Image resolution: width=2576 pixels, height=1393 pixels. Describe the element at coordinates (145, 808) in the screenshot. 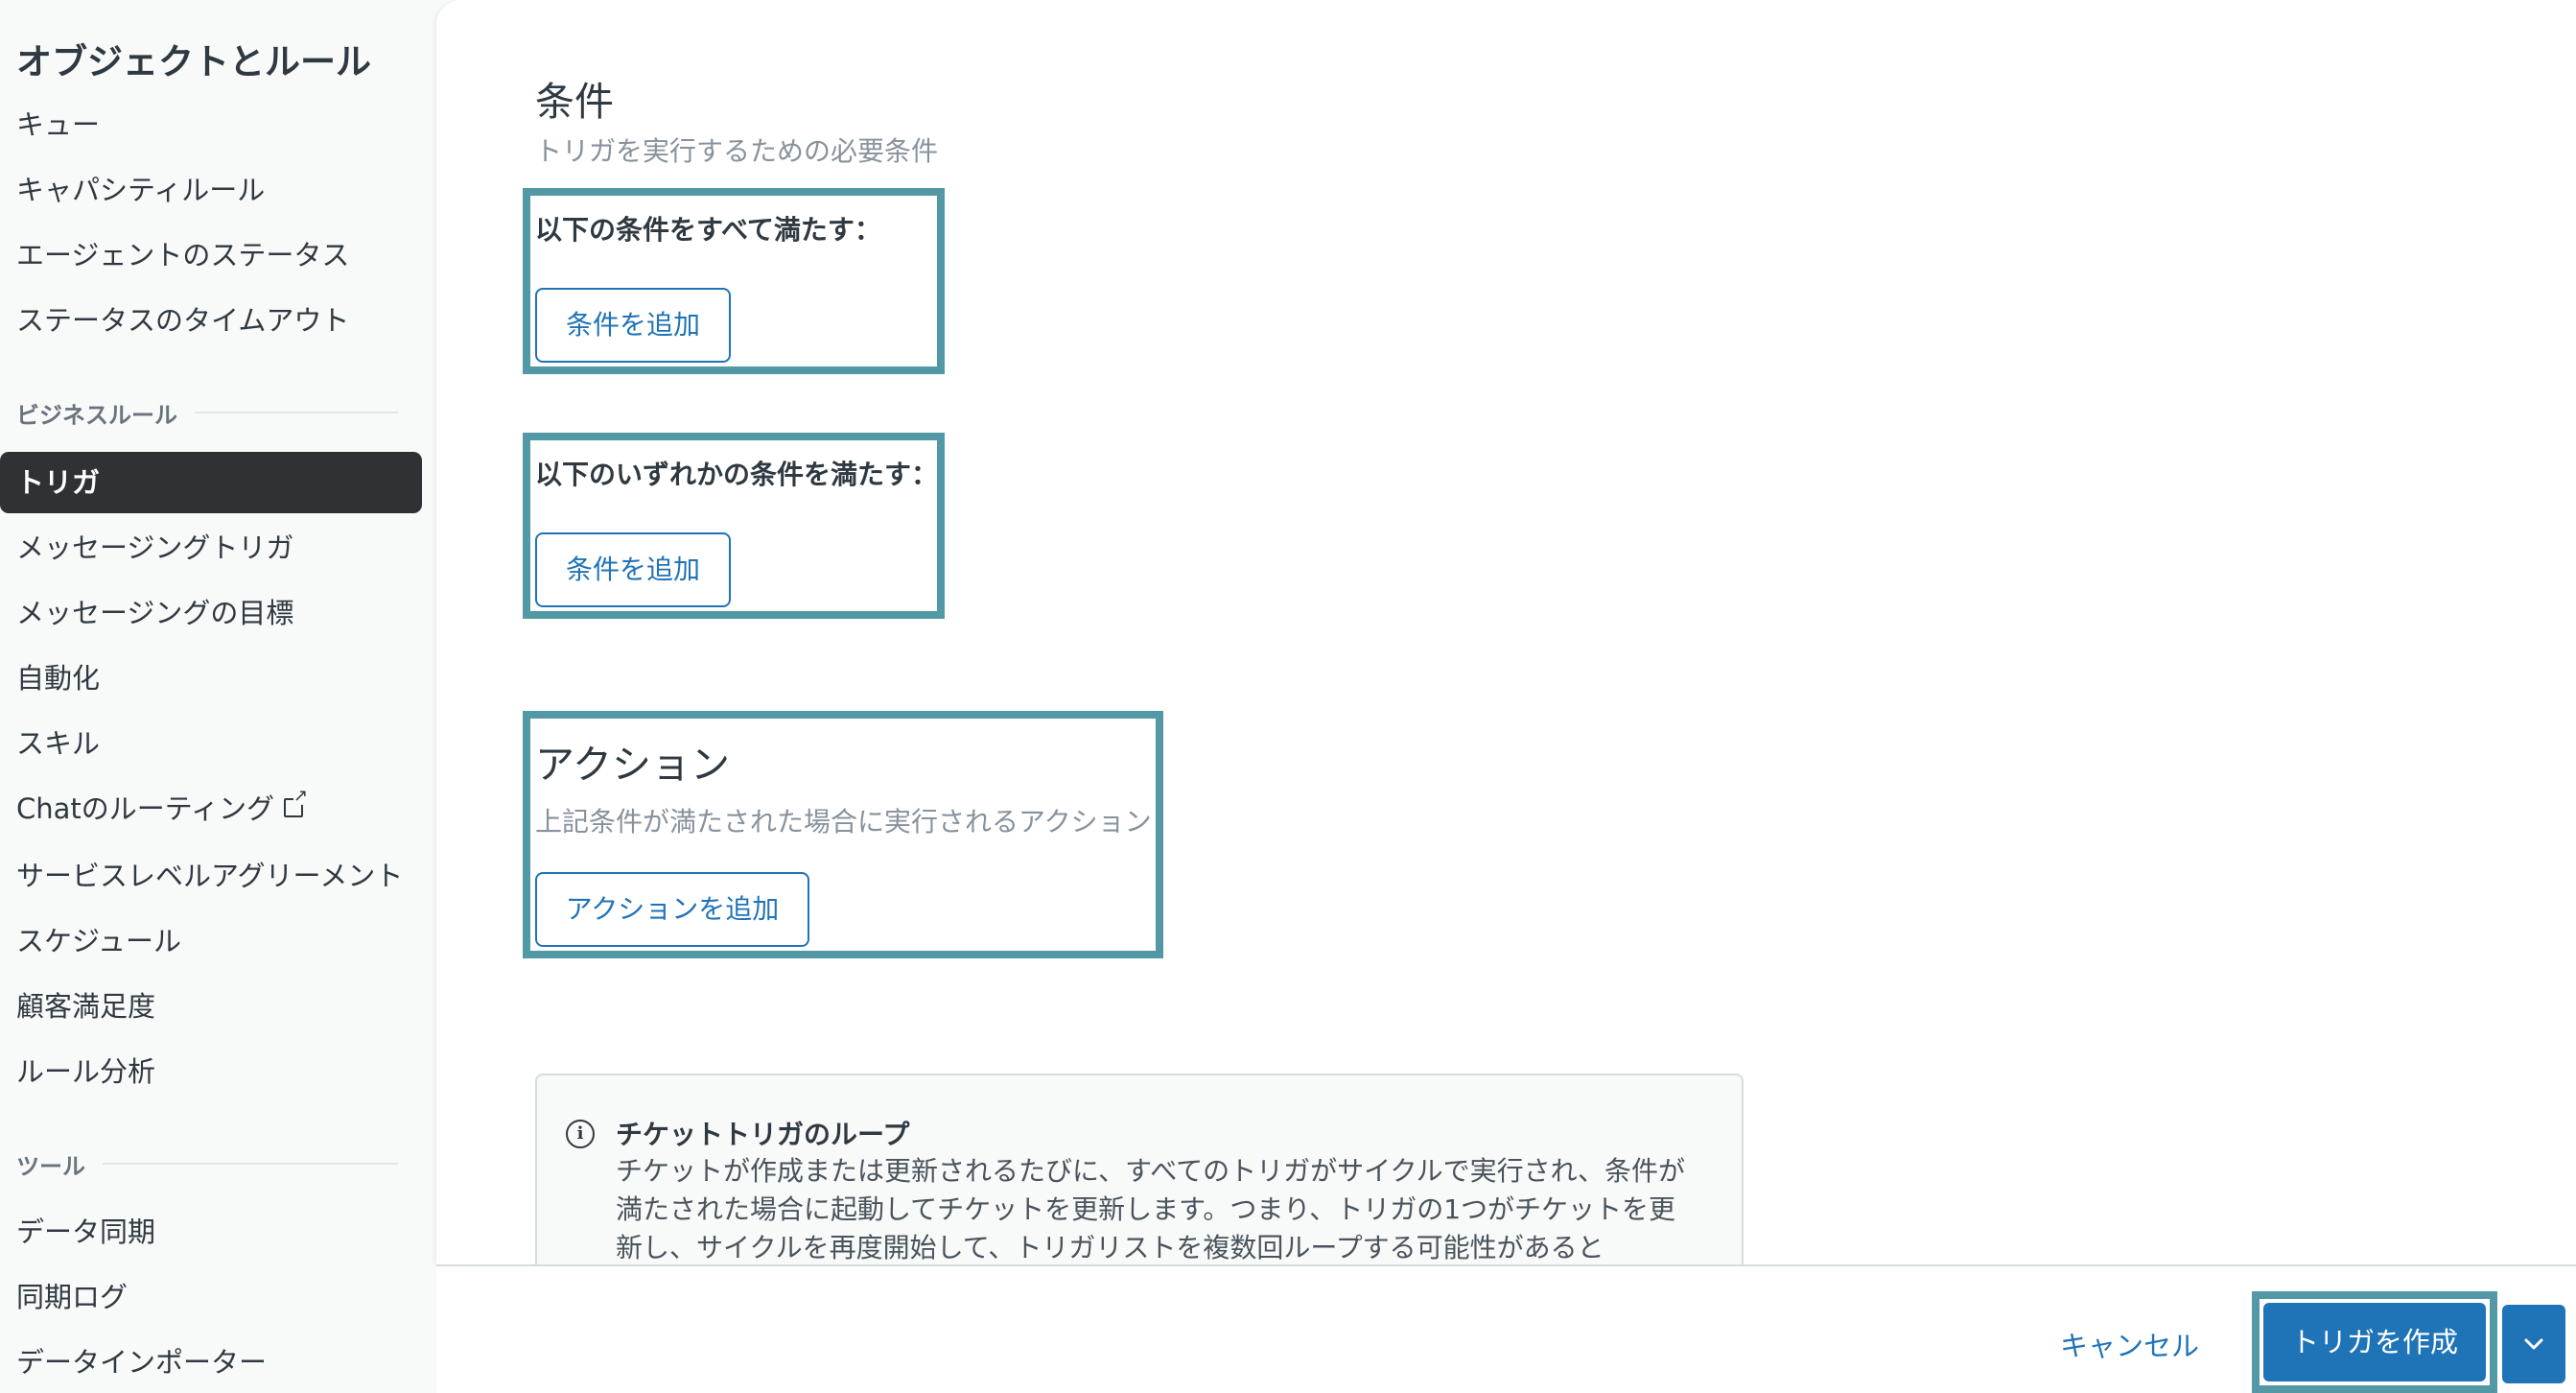

I see `sidebar-item-label: Chatのルーティング` at that location.